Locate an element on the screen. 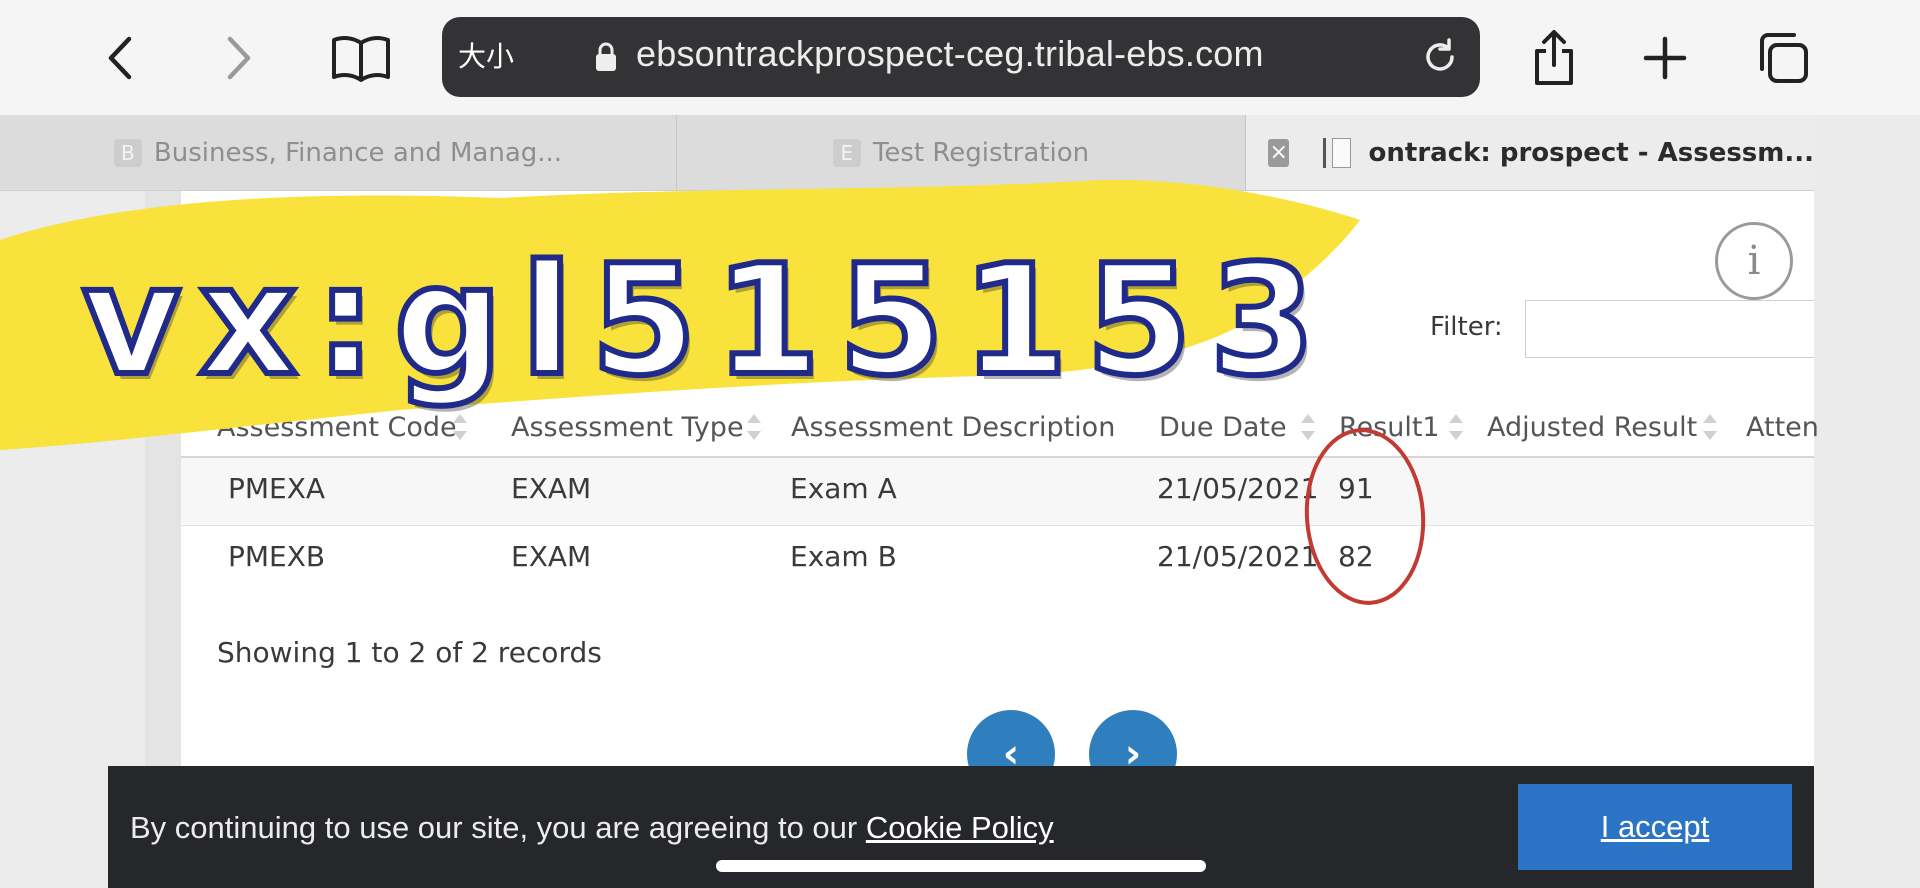 This screenshot has height=888, width=1920. forward-button is located at coordinates (238, 58).